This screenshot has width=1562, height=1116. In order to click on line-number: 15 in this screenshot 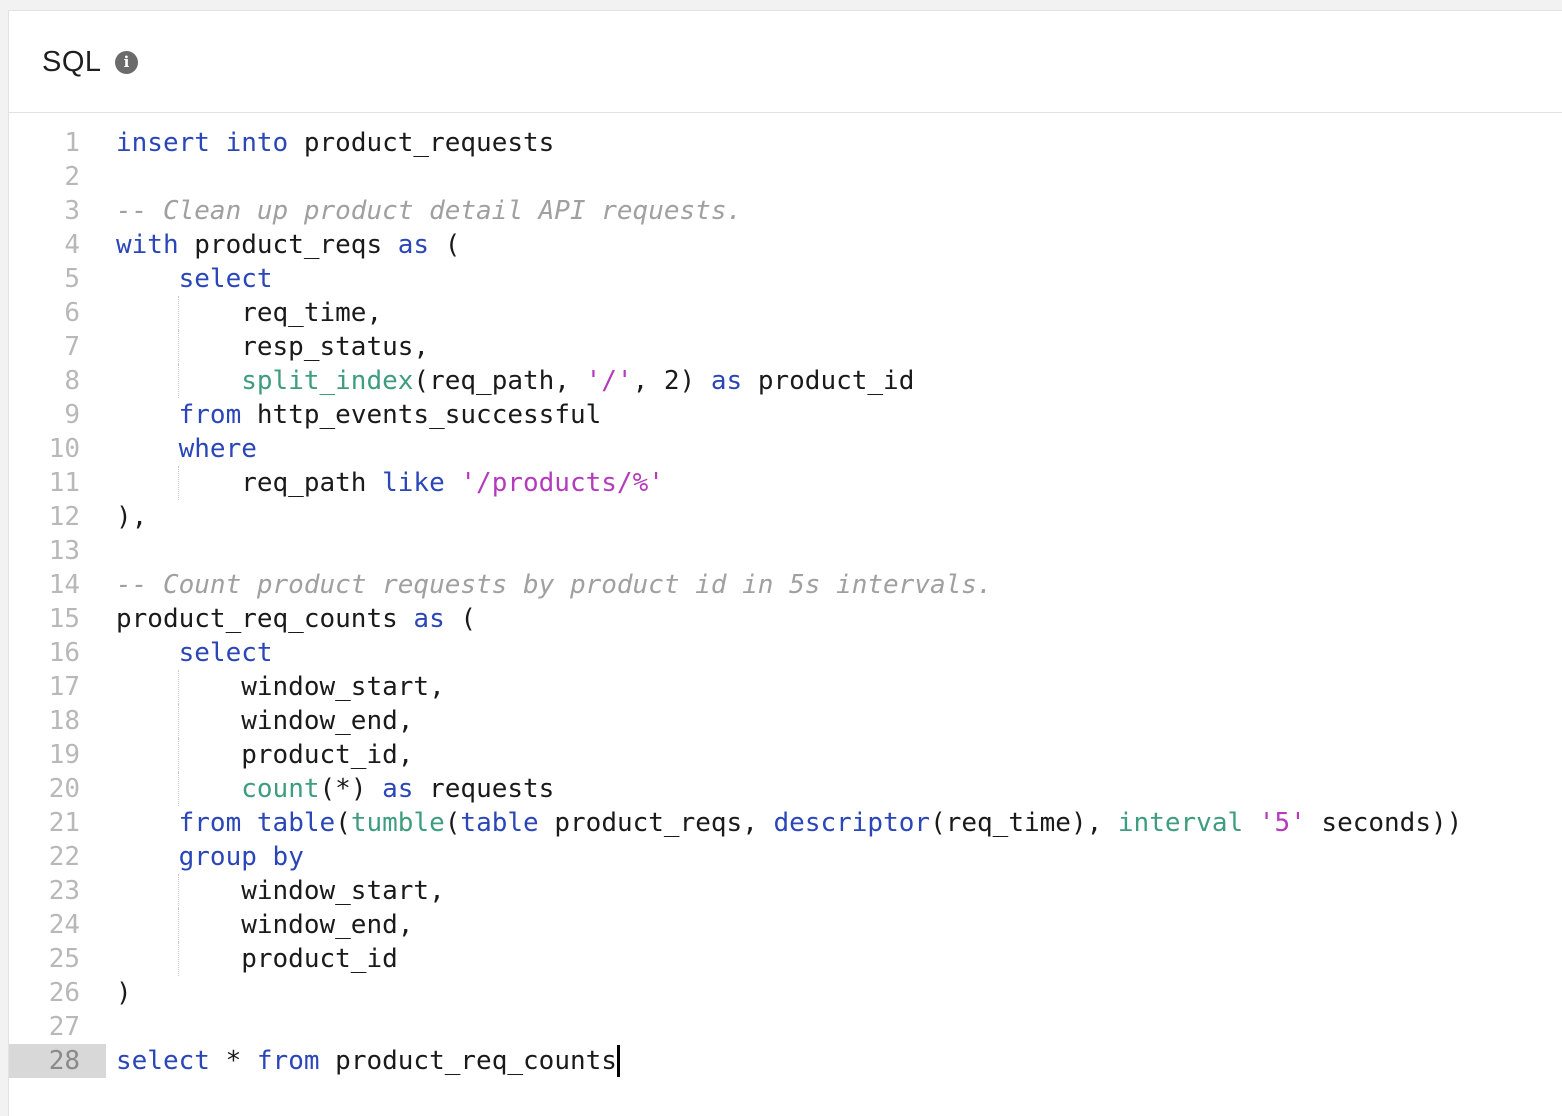, I will do `click(64, 619)`.